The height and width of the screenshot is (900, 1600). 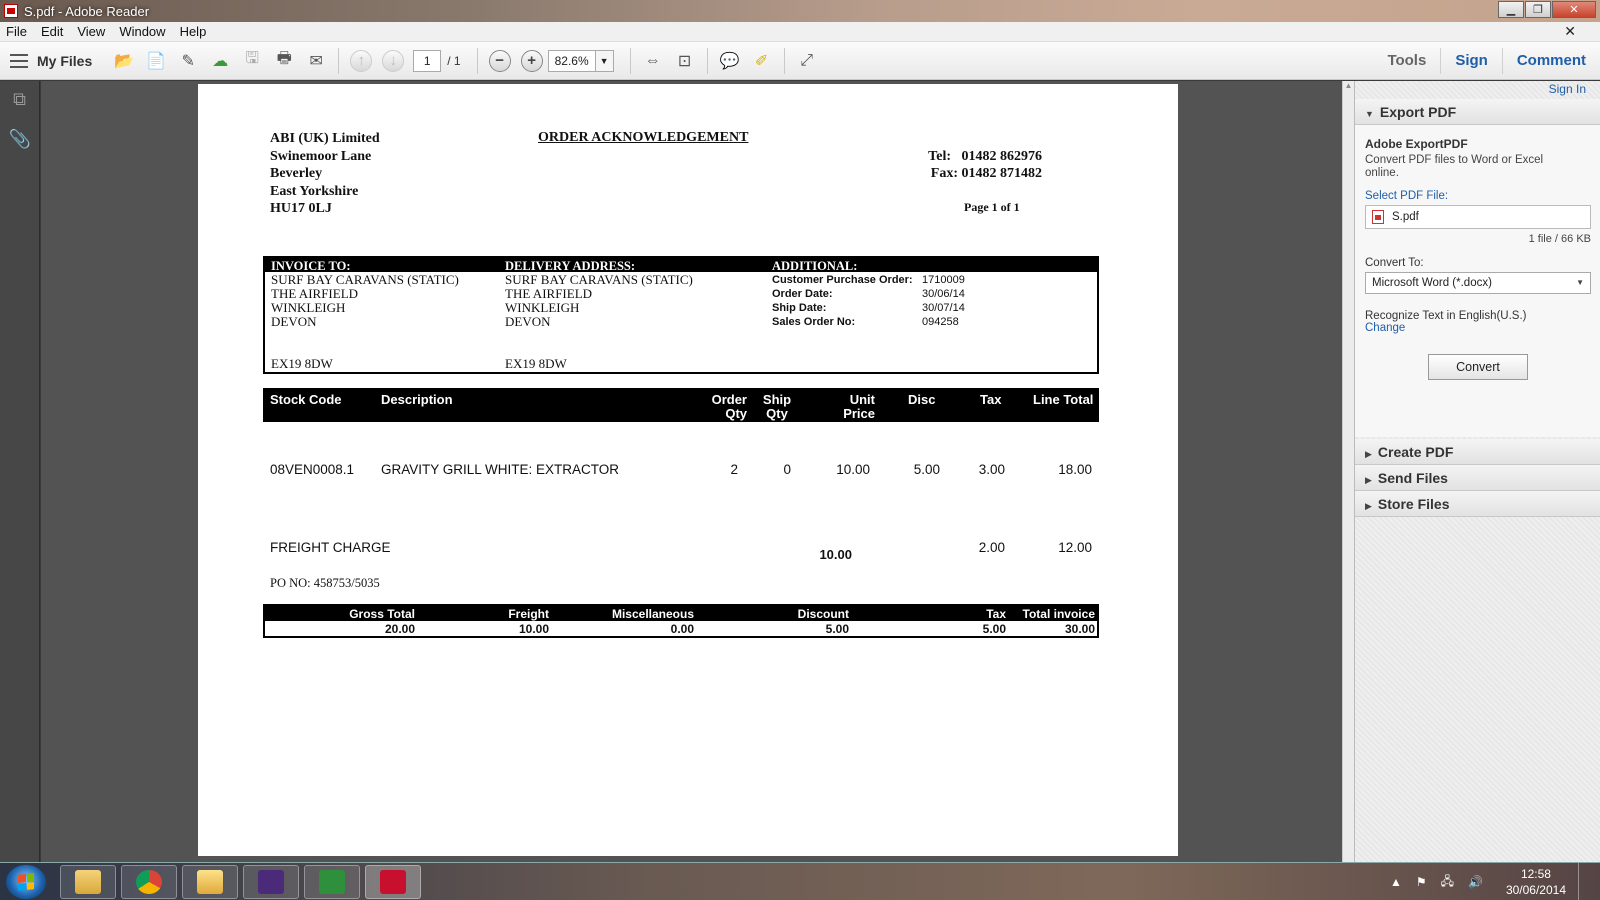 What do you see at coordinates (91, 31) in the screenshot?
I see `menu-view: View` at bounding box center [91, 31].